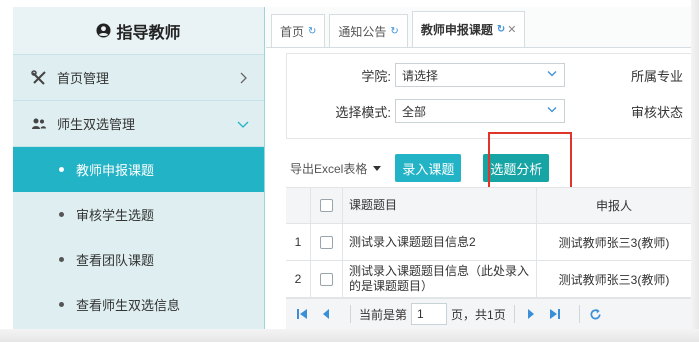 The height and width of the screenshot is (342, 699). I want to click on pager-suffix: 页，共1页, so click(478, 314).